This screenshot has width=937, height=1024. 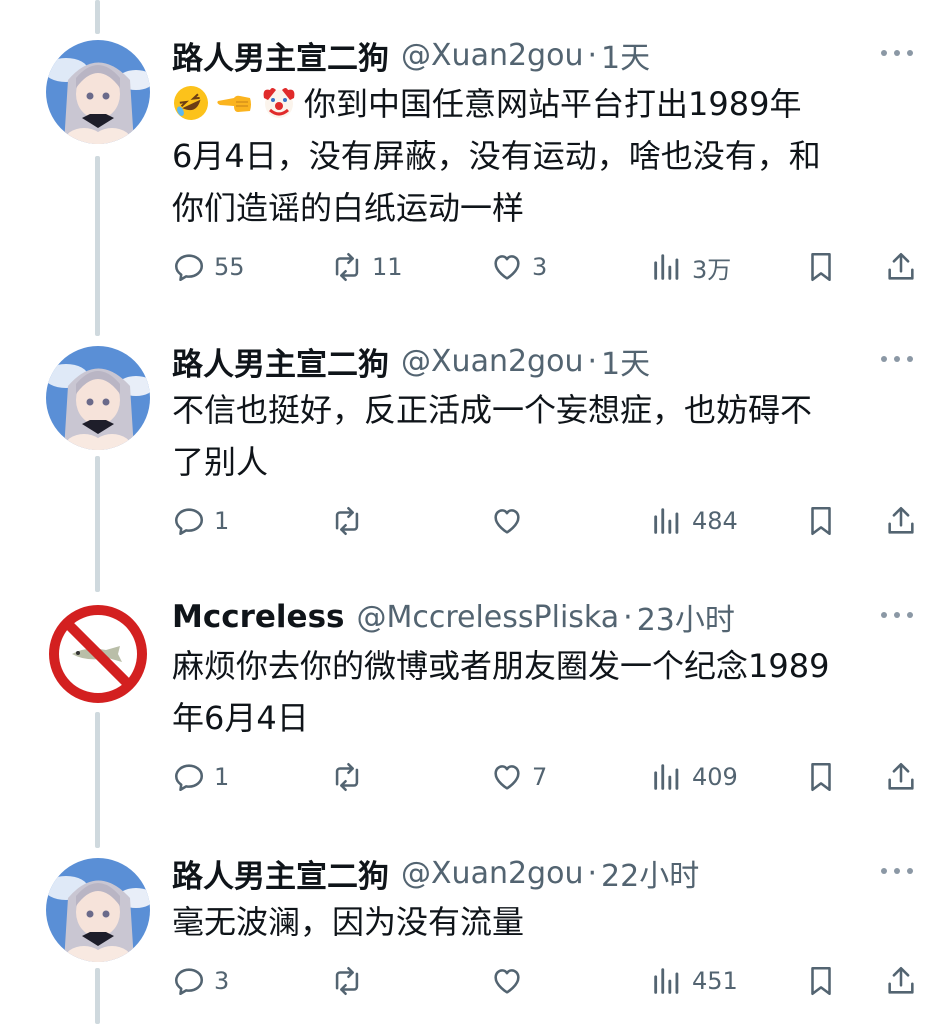 I want to click on retweet-button: 11, so click(x=366, y=267).